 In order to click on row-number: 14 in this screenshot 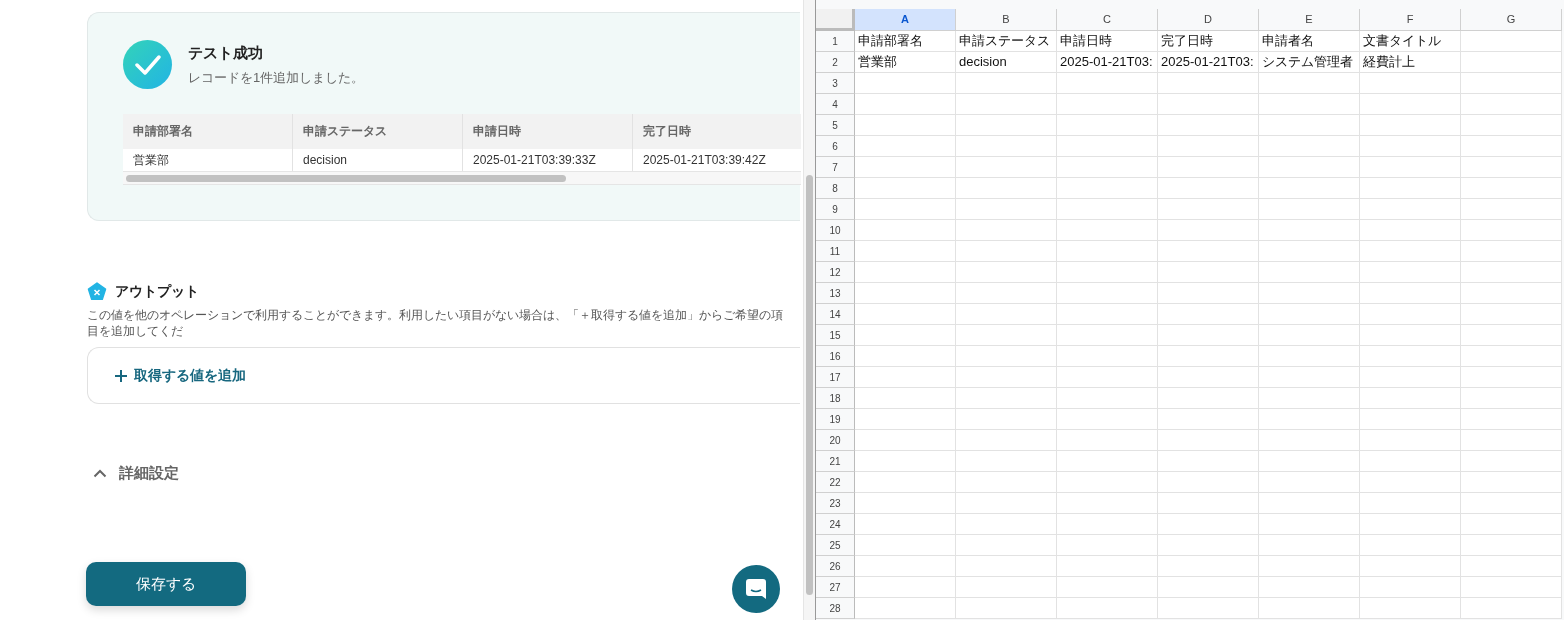, I will do `click(835, 314)`.